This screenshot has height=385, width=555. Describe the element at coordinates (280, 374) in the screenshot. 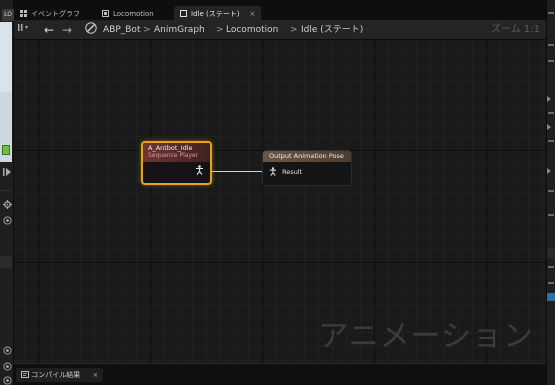

I see `bottom-panel: コンパイル結果 ×` at that location.